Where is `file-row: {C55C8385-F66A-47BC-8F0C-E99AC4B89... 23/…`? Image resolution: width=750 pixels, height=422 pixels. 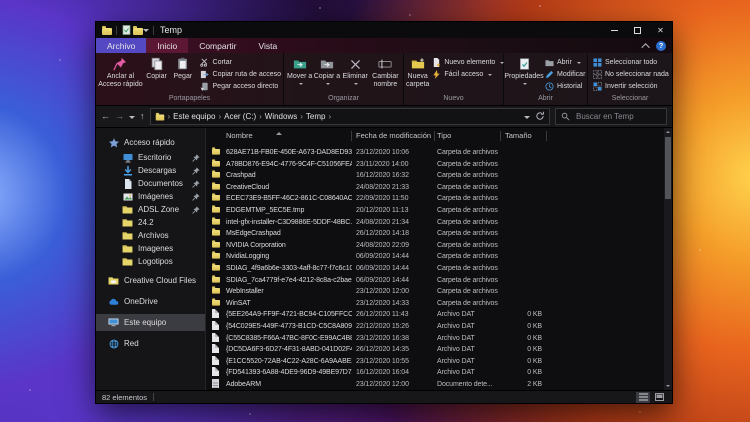 file-row: {C55C8385-F66A-47BC-8F0C-E99AC4B89... 23/… is located at coordinates (435, 338).